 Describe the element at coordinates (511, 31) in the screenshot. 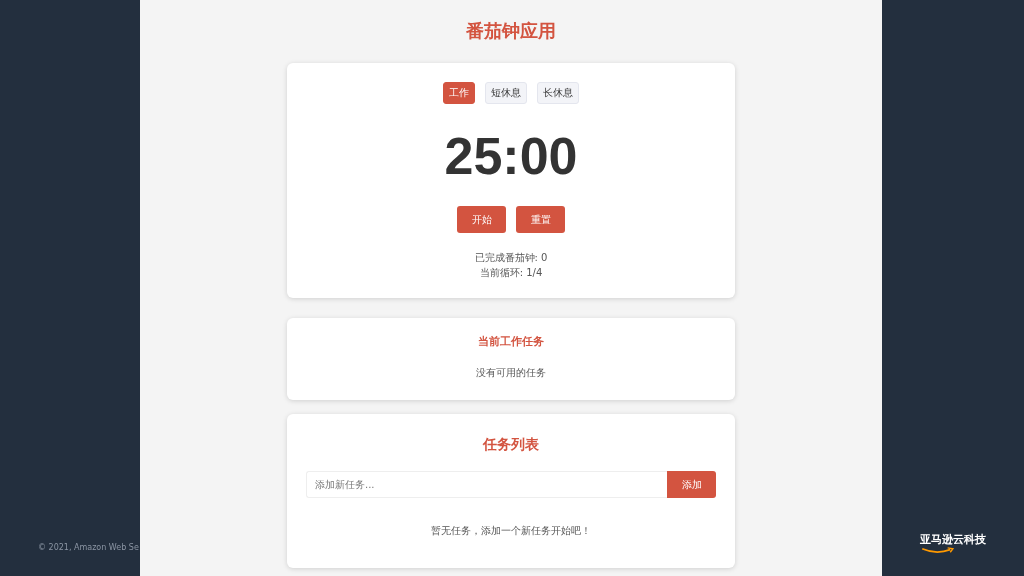

I see `app-title: 番茄钟应用` at that location.